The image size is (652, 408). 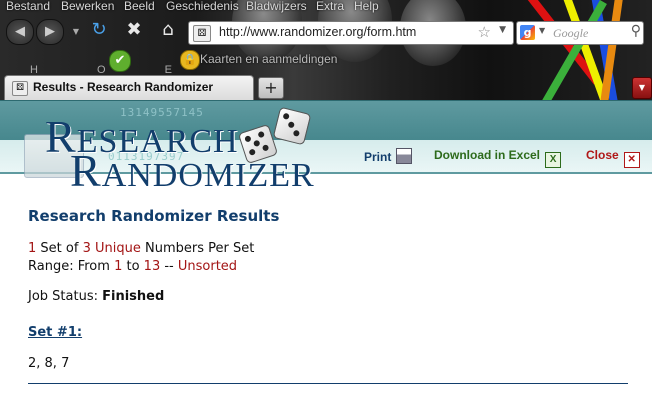 I want to click on new-tab-button: +, so click(x=271, y=88).